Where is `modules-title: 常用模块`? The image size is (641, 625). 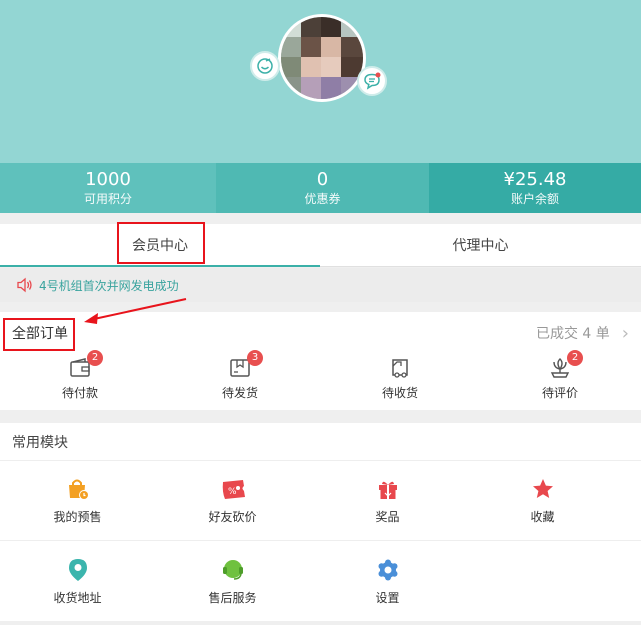
modules-title: 常用模块 is located at coordinates (320, 442).